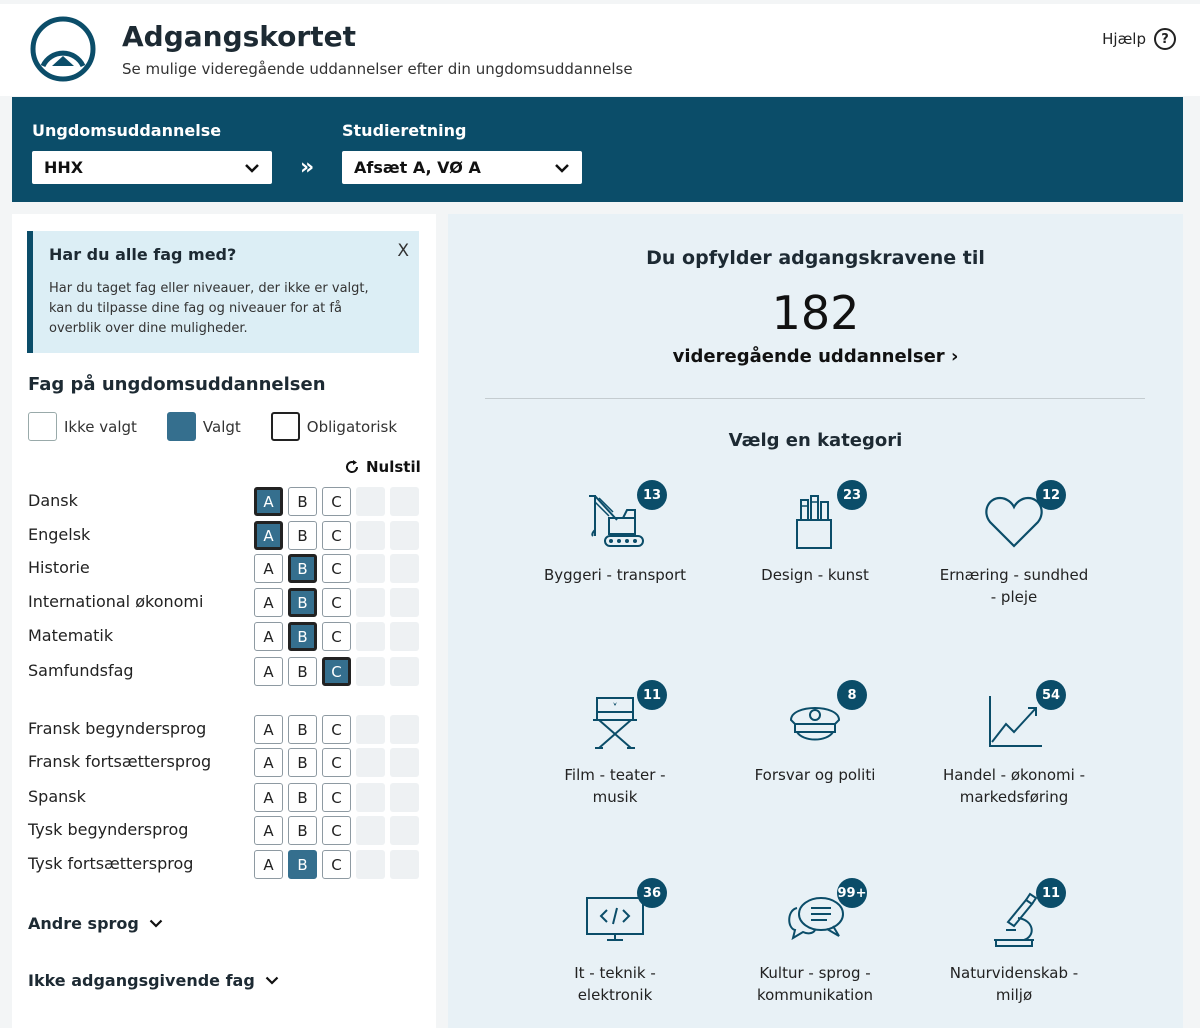 This screenshot has height=1028, width=1200. What do you see at coordinates (615, 575) in the screenshot?
I see `category-label-line: Byggeri - transport` at bounding box center [615, 575].